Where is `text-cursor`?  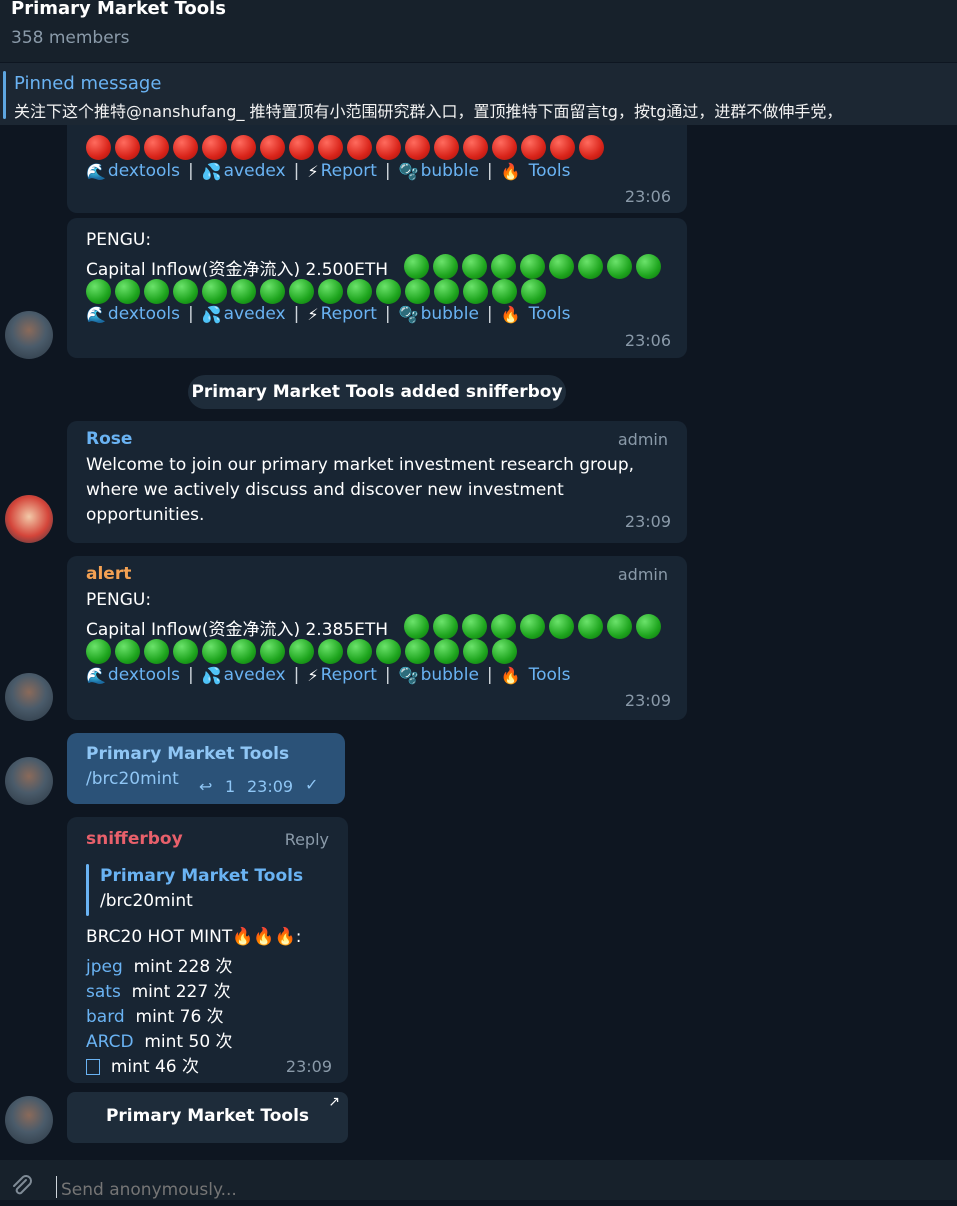
text-cursor is located at coordinates (56, 1187).